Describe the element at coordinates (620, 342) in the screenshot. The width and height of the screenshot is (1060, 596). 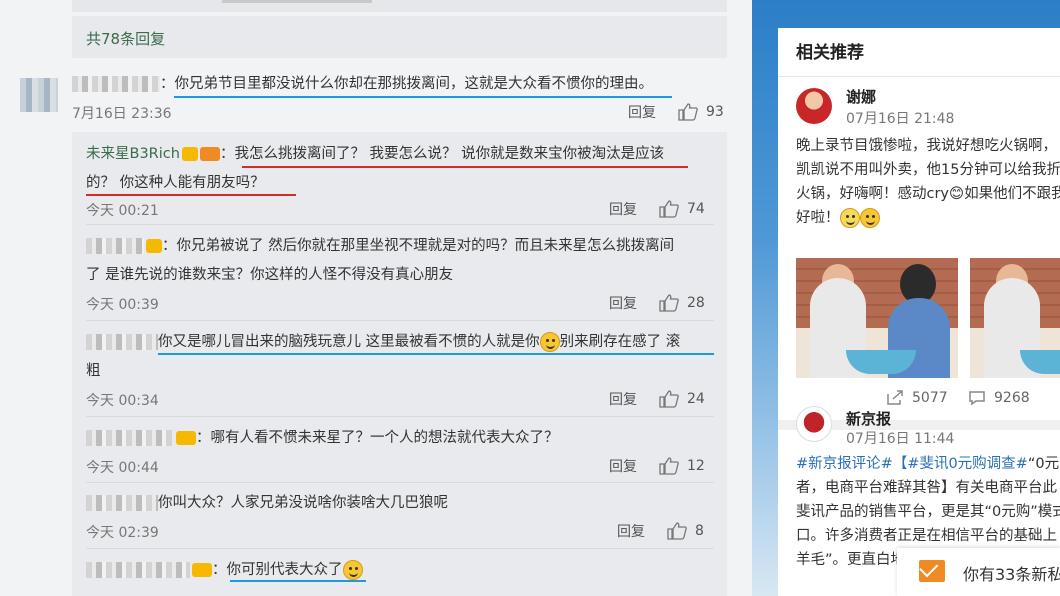
I see `comment-text-b: 别来刷存在感了 滚` at that location.